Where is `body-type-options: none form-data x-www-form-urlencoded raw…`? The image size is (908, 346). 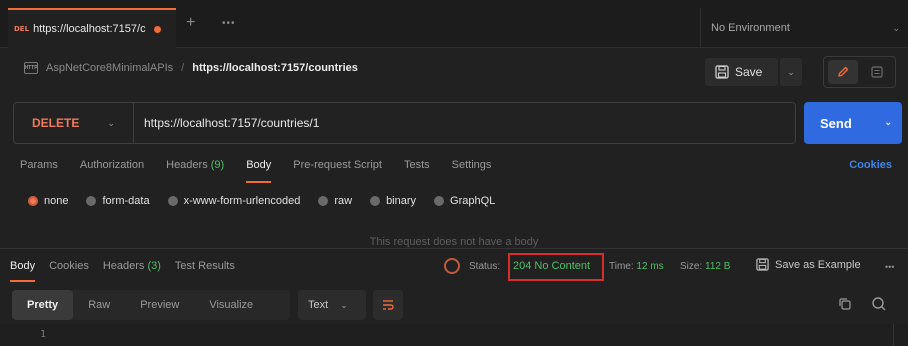 body-type-options: none form-data x-www-form-urlencoded raw… is located at coordinates (261, 201).